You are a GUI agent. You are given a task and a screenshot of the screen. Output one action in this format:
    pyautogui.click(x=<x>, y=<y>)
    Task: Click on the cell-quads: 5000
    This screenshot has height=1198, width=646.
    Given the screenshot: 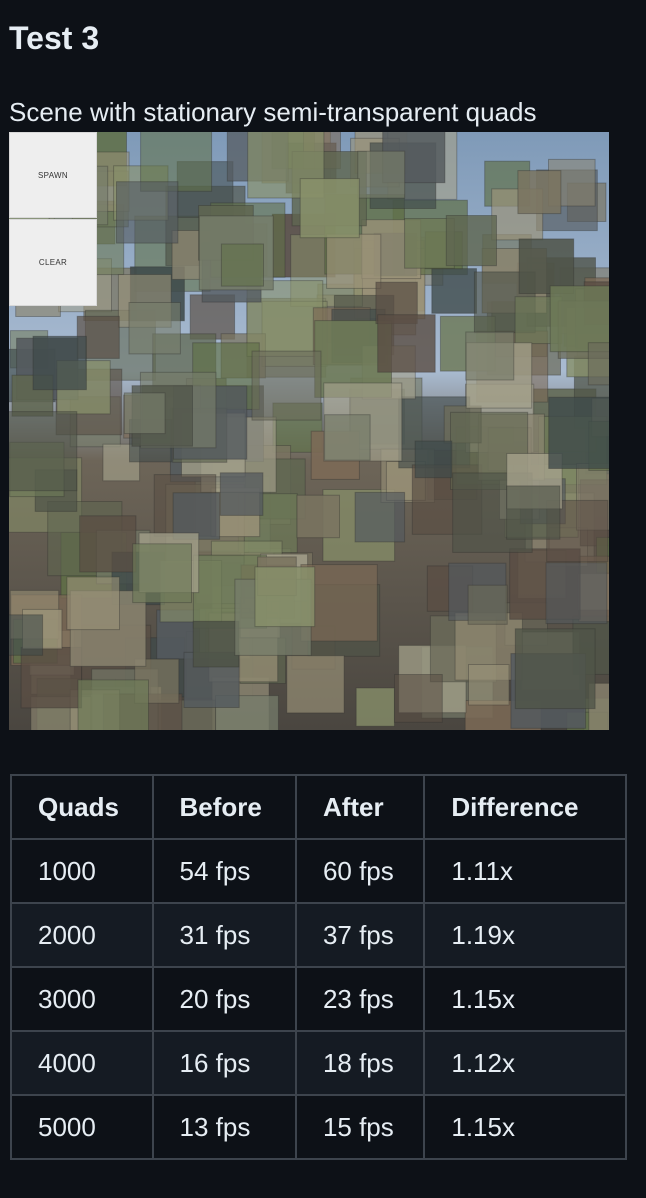 What is the action you would take?
    pyautogui.click(x=82, y=1127)
    